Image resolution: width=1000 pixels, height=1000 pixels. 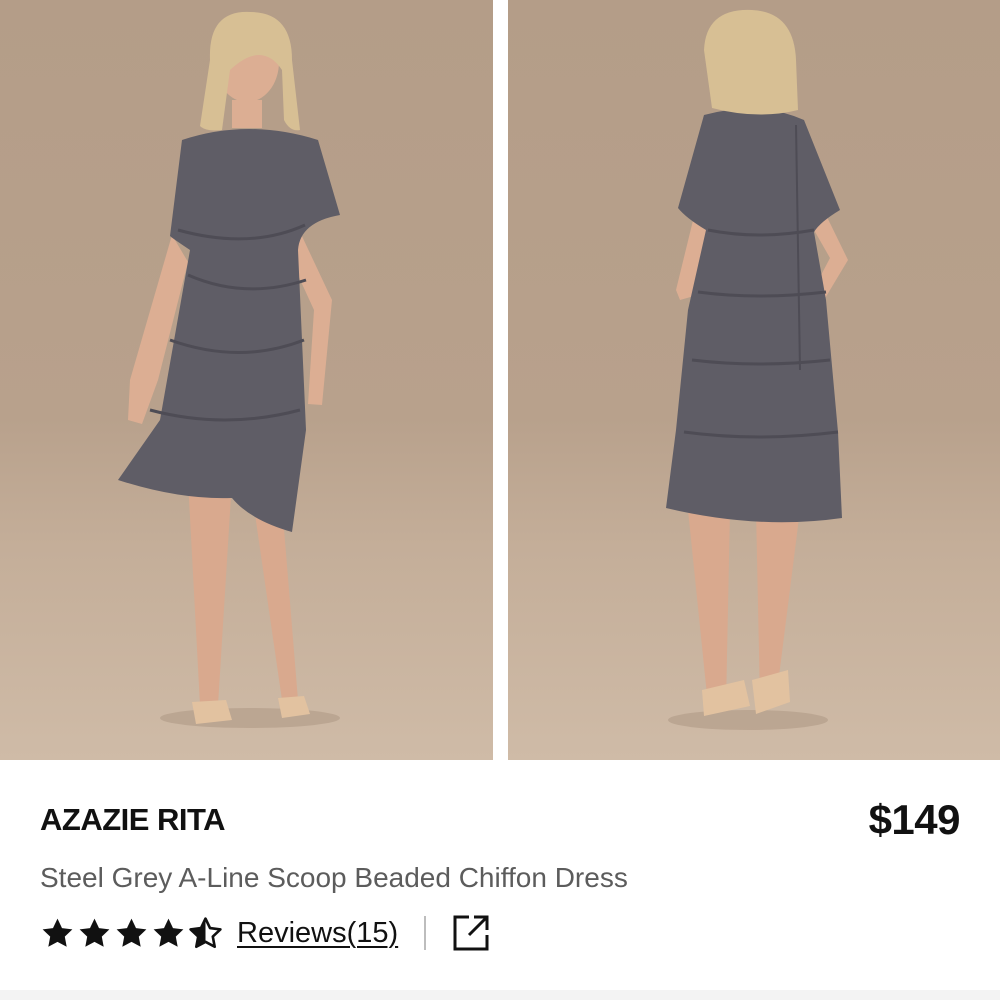 I want to click on back-view-illustration, so click(x=757, y=369).